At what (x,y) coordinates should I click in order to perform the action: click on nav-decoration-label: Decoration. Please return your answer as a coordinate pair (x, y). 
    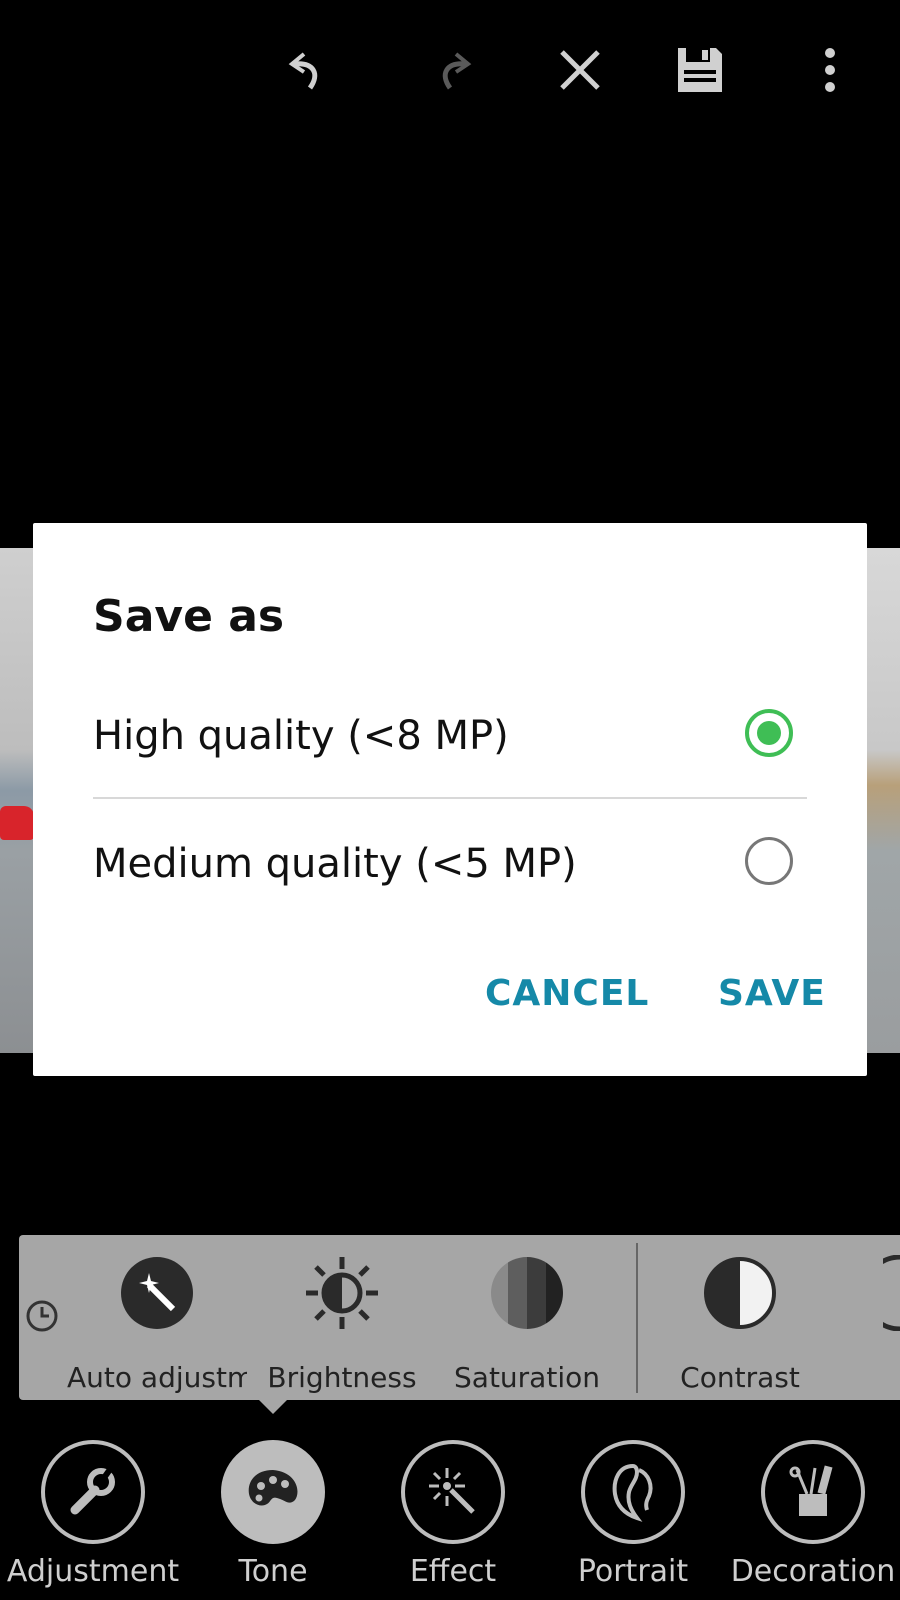
    Looking at the image, I should click on (813, 1571).